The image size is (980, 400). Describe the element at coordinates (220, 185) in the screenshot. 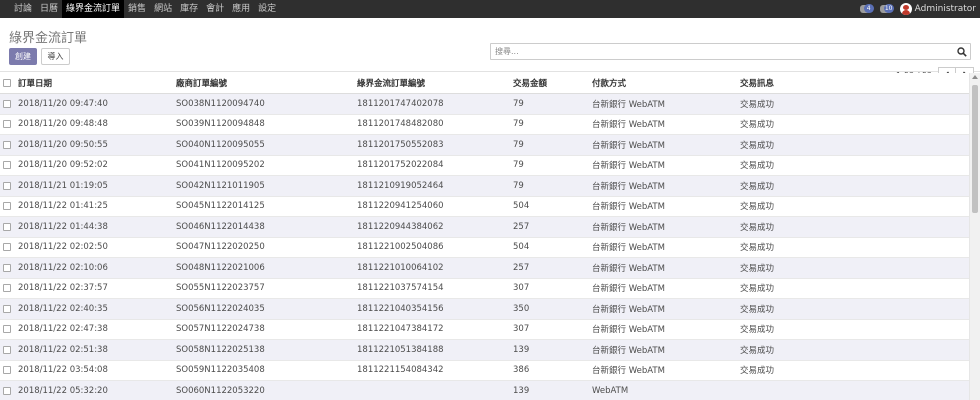

I see `cell-merchant-order-no: SO042N1121011905` at that location.